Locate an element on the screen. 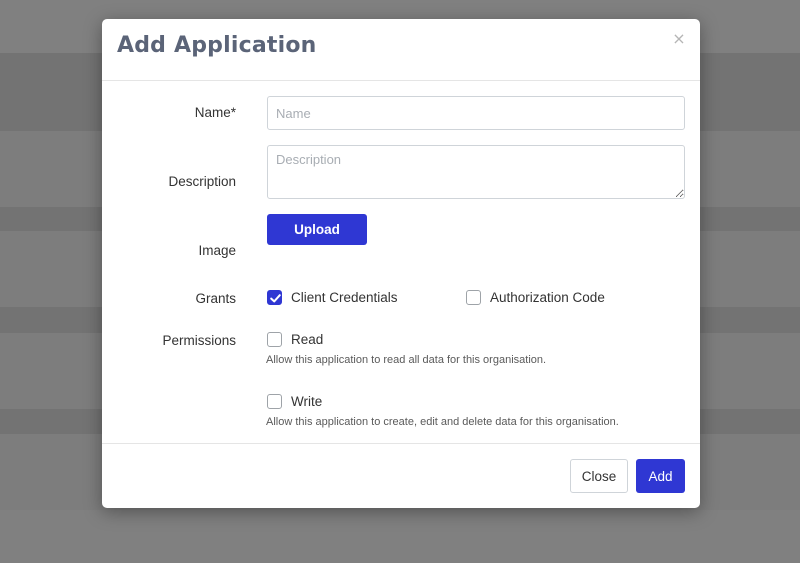  modal-header: Add Application × is located at coordinates (401, 50).